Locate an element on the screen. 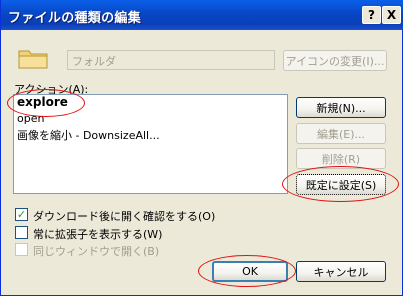  set-default-button: 既定に設定(S) is located at coordinates (341, 184).